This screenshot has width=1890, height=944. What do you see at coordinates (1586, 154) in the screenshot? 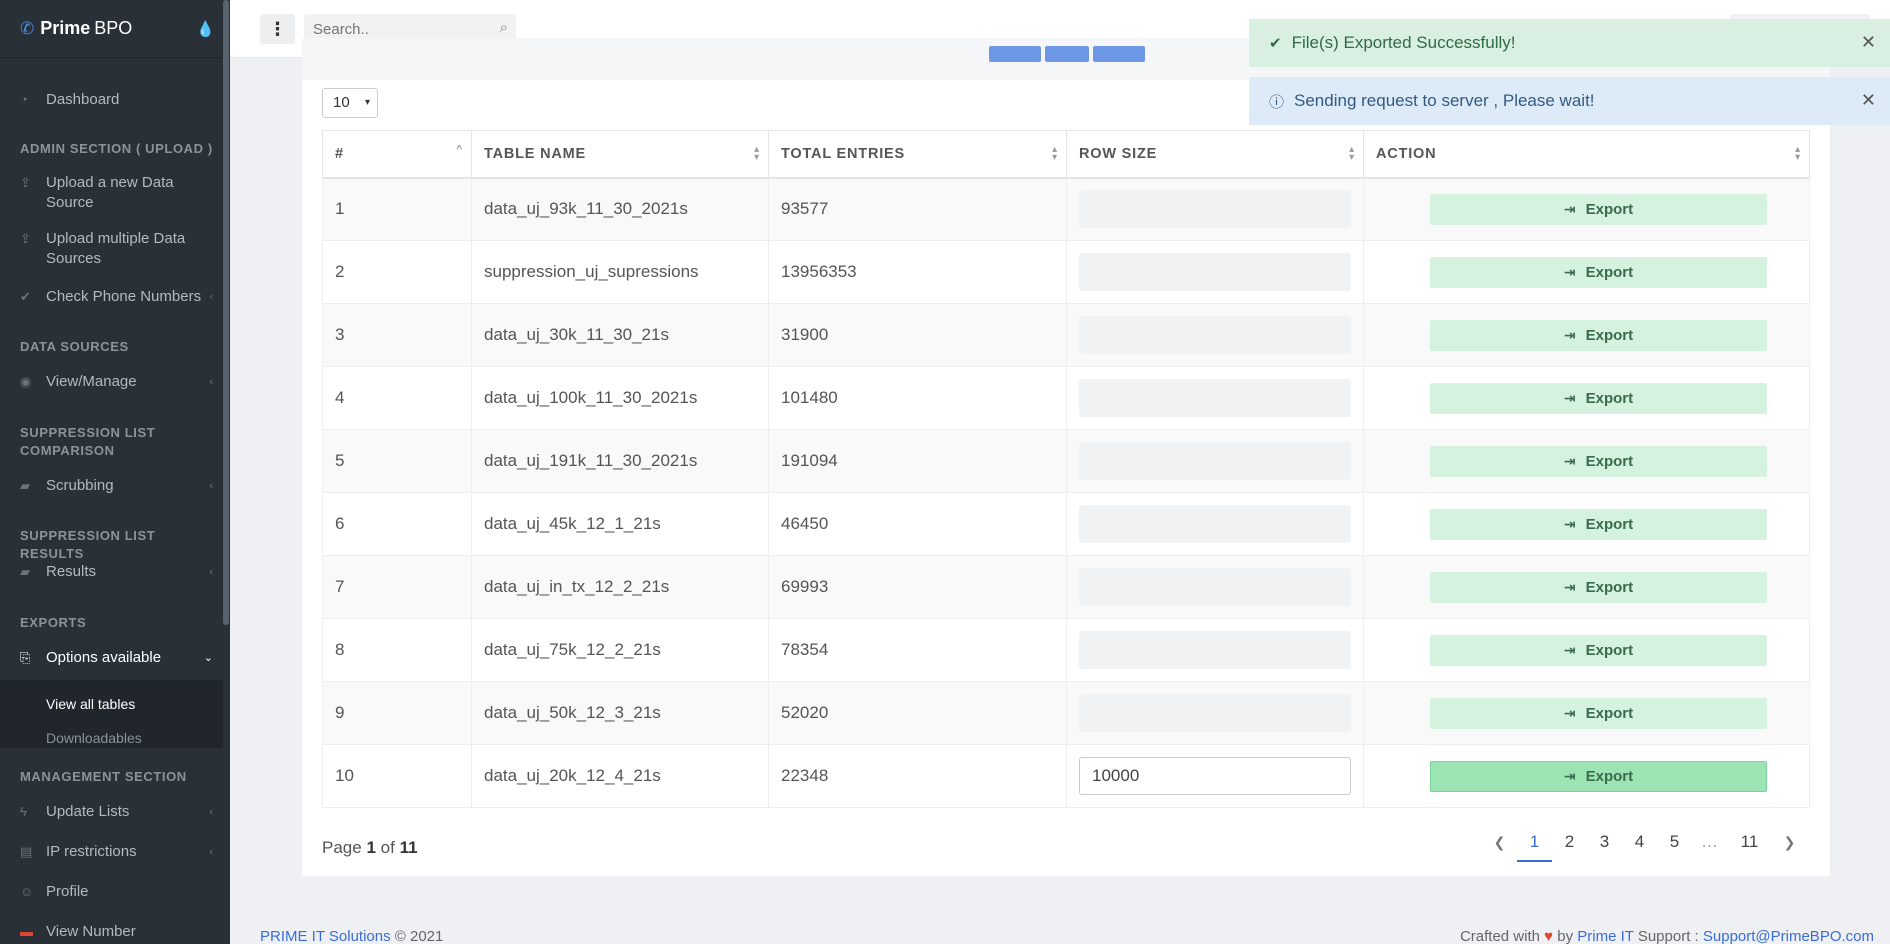
I see `column-header-action: ACTION ▴ ▾` at bounding box center [1586, 154].